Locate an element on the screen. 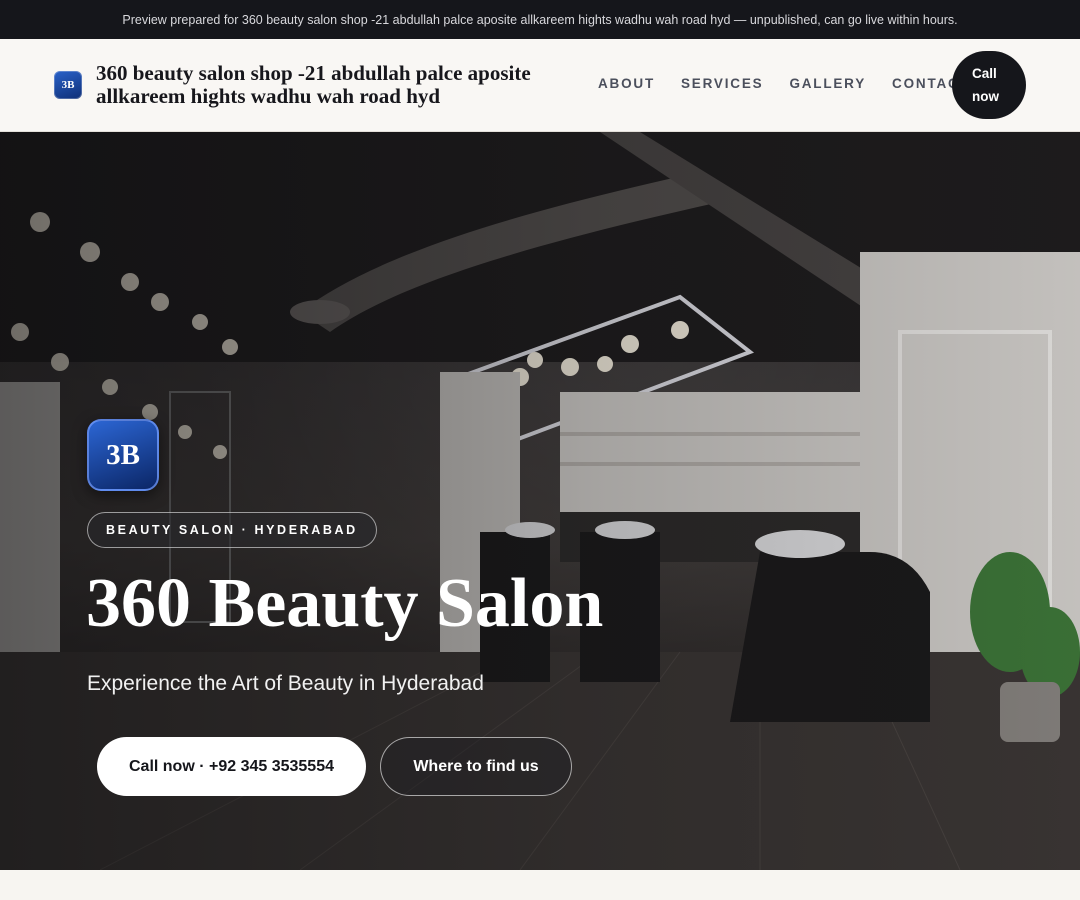 This screenshot has height=900, width=1080. main-nav: ABOUT SERVICES GALLERY CONTACT is located at coordinates (784, 83).